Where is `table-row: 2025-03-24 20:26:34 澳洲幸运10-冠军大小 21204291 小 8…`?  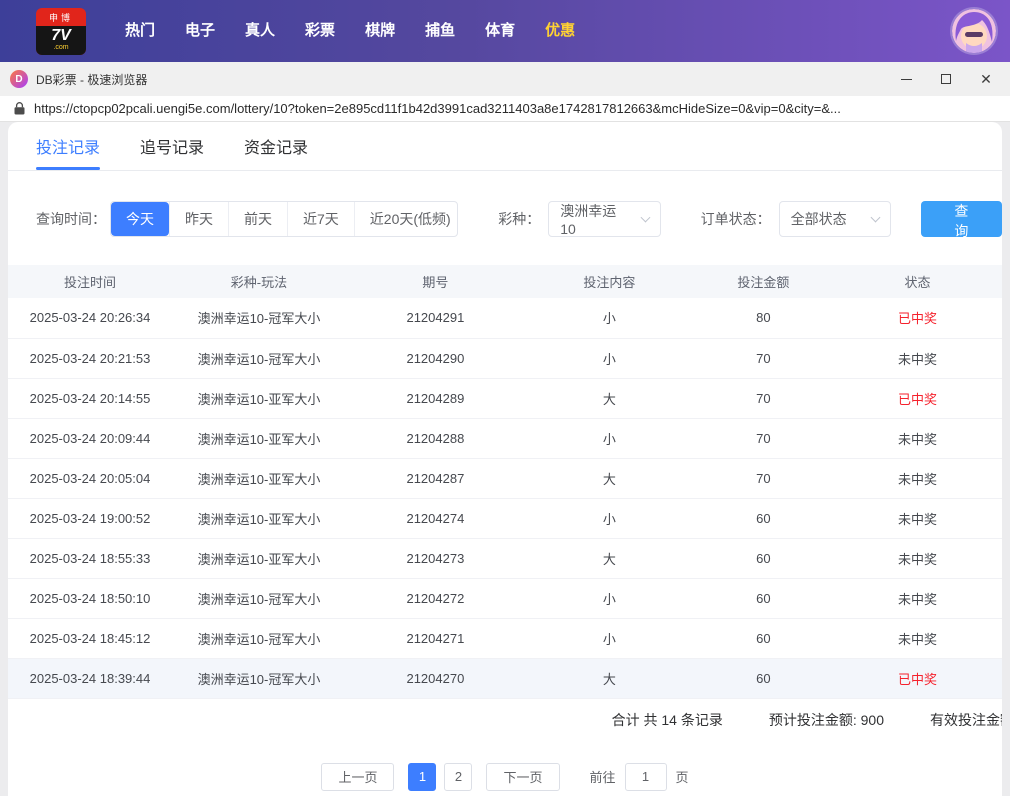
table-row: 2025-03-24 20:26:34 澳洲幸运10-冠军大小 21204291 小 8… is located at coordinates (505, 318).